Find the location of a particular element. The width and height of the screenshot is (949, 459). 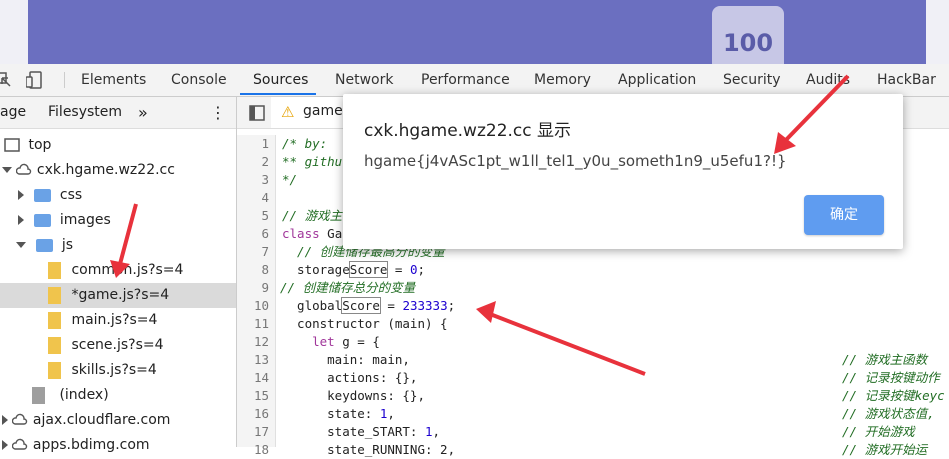

line-number: 8 is located at coordinates (265, 269).